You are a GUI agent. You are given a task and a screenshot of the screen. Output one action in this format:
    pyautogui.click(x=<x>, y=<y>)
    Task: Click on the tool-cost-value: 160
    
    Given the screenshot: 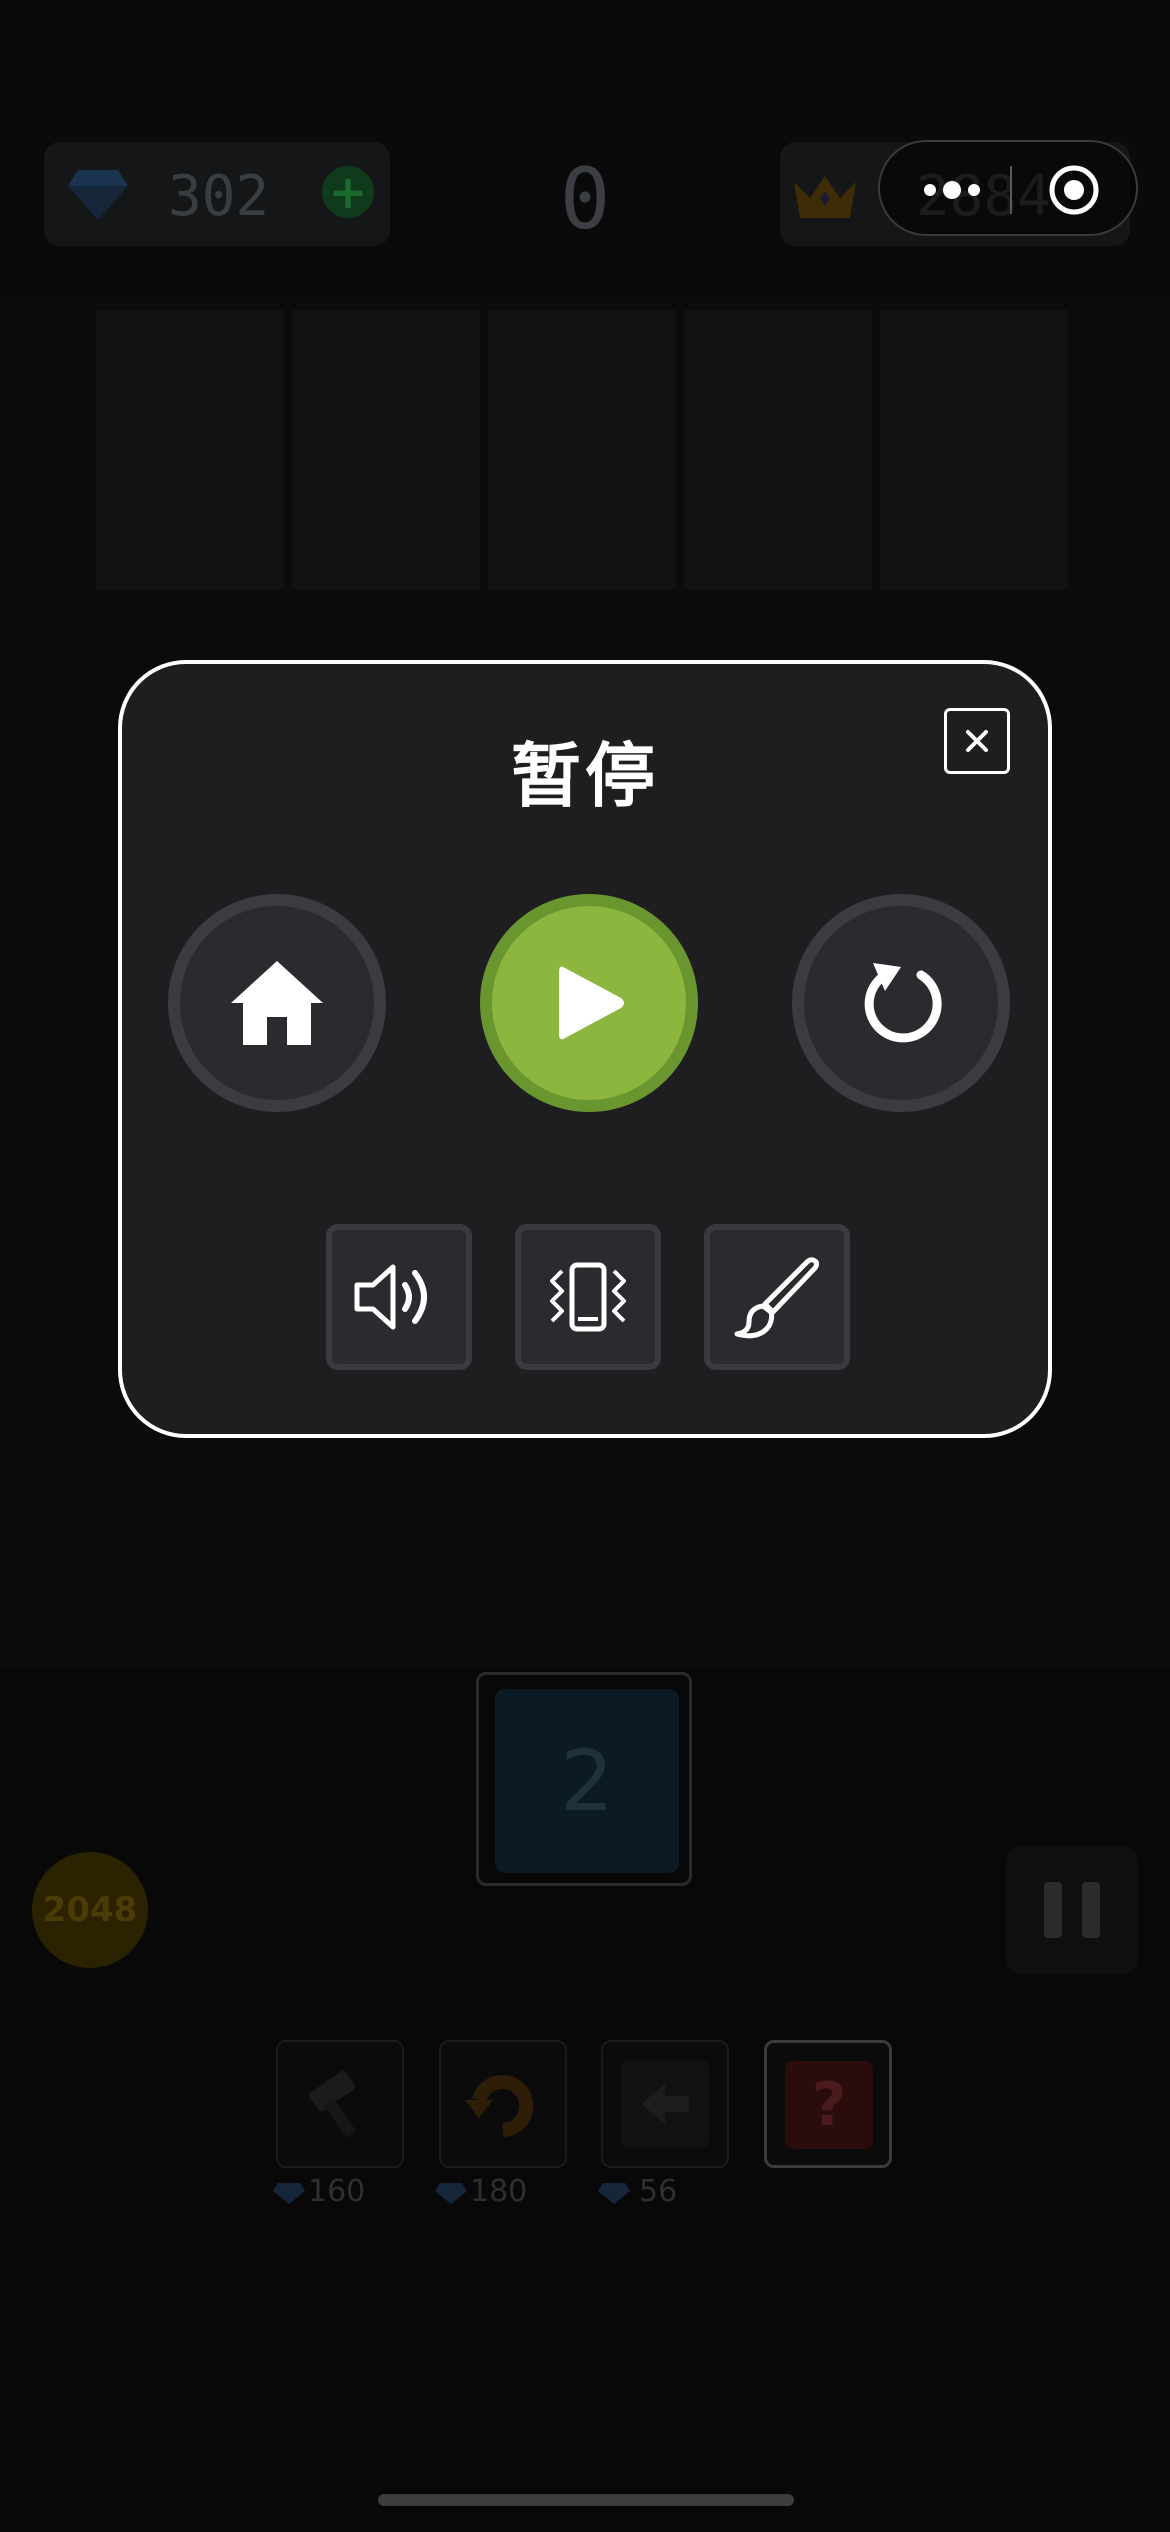 What is the action you would take?
    pyautogui.click(x=337, y=2191)
    